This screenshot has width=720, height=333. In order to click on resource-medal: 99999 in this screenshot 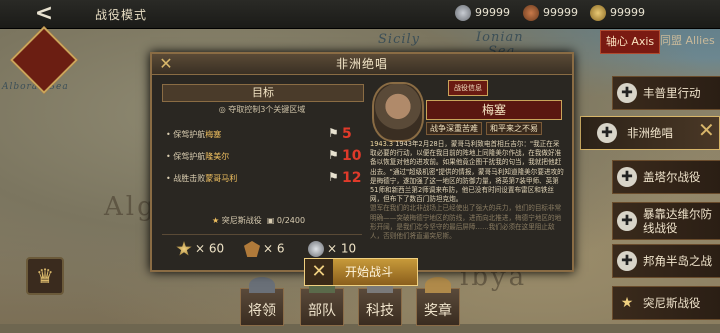, I will do `click(482, 13)`.